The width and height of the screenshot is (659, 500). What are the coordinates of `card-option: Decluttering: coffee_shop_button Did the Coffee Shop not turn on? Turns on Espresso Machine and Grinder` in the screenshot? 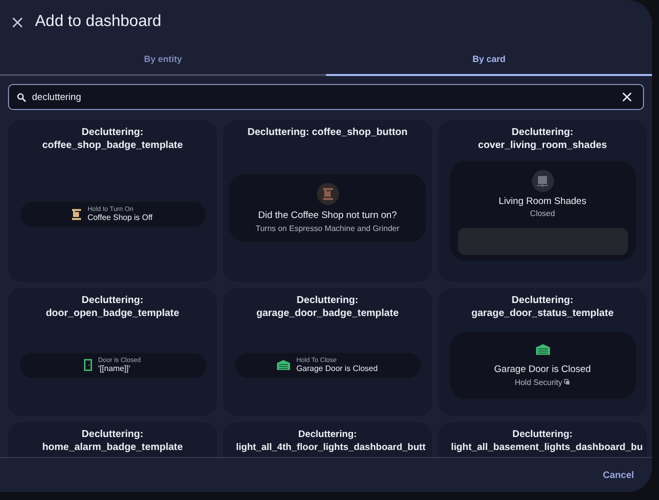 It's located at (327, 201).